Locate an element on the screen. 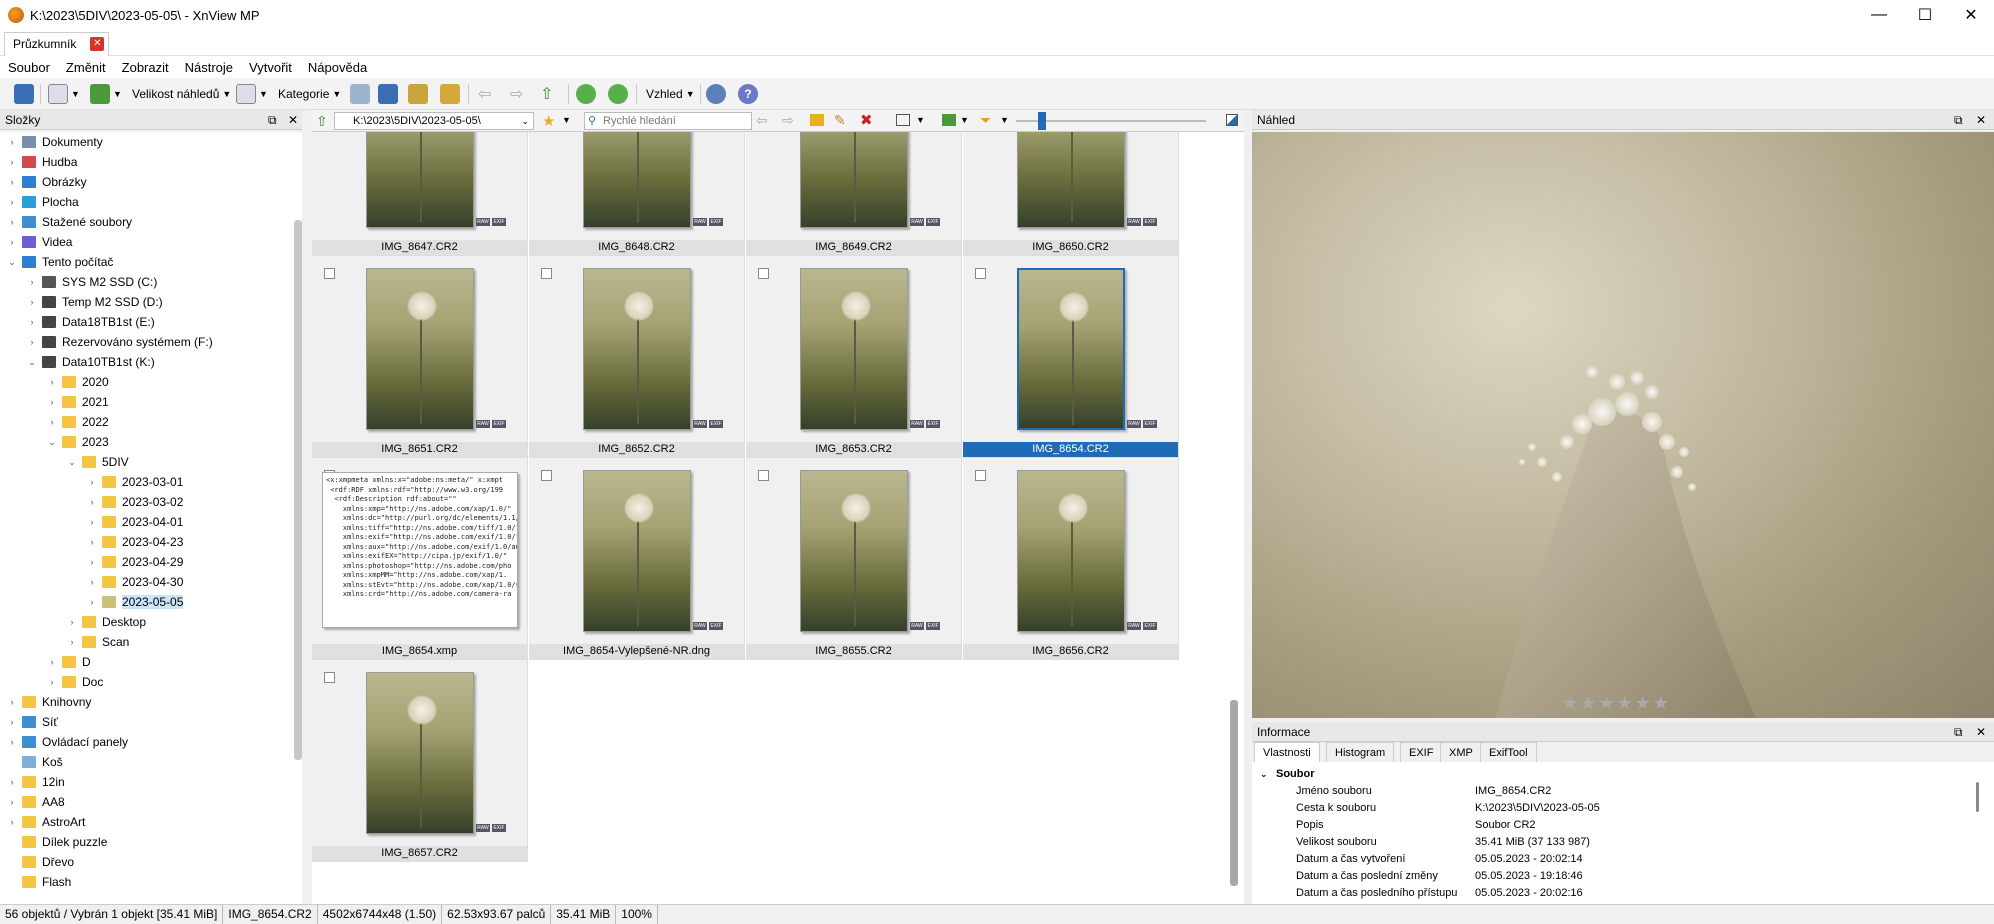 This screenshot has height=924, width=1994. sync-icon is located at coordinates (618, 94).